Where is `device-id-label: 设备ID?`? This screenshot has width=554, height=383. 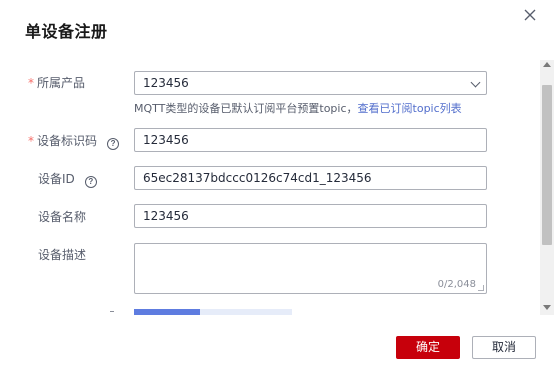
device-id-label: 设备ID? is located at coordinates (67, 179).